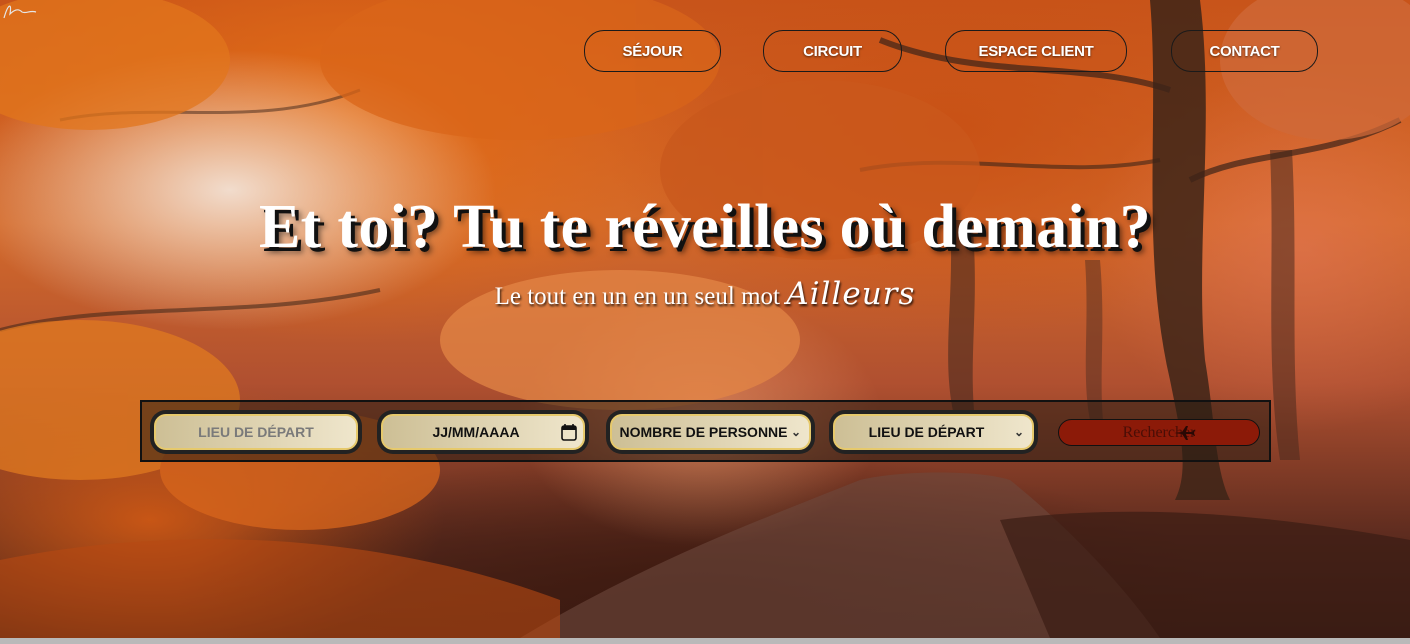 Image resolution: width=1410 pixels, height=644 pixels. I want to click on departure-placeholder: LIEU DE DÉPART, so click(256, 432).